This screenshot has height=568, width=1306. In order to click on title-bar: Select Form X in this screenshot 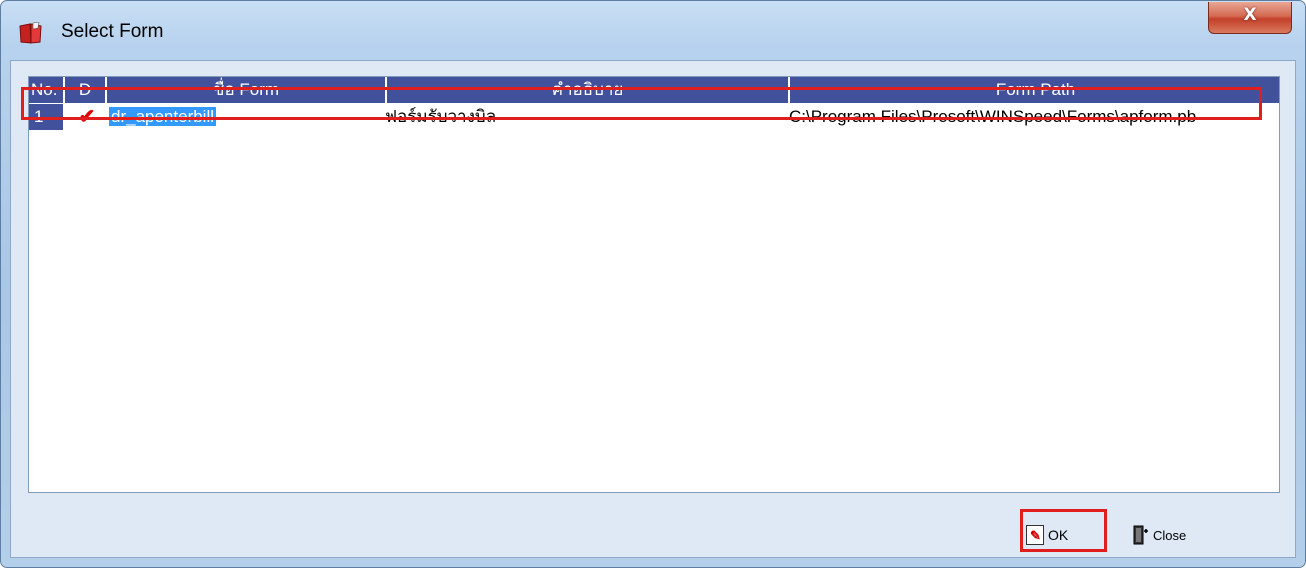, I will do `click(653, 32)`.